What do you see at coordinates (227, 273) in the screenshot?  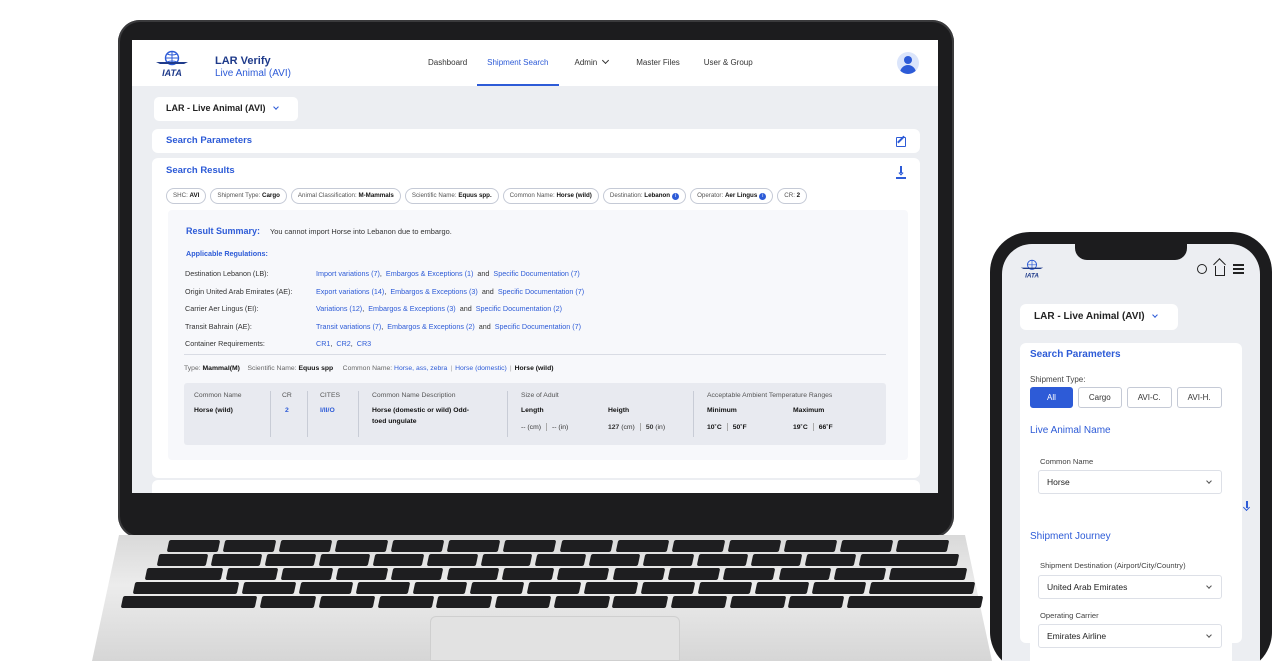 I see `regulation-label: Destination Lebanon (LB):` at bounding box center [227, 273].